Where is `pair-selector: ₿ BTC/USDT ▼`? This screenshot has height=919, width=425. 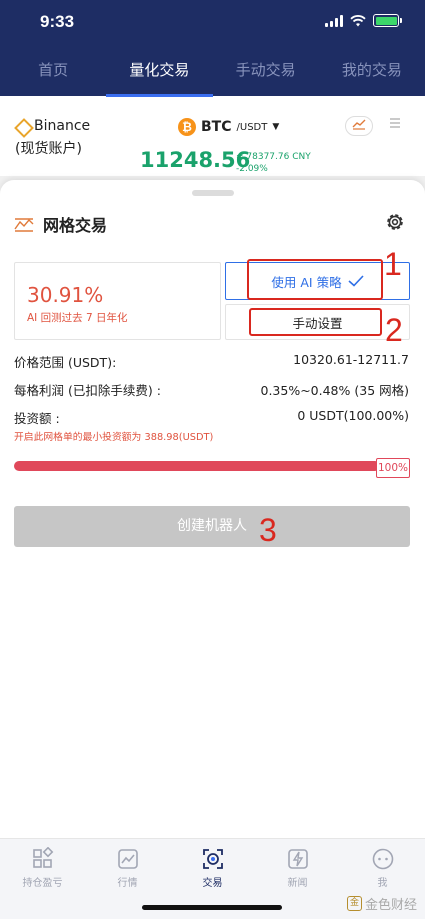
pair-selector: ₿ BTC/USDT ▼ is located at coordinates (228, 127).